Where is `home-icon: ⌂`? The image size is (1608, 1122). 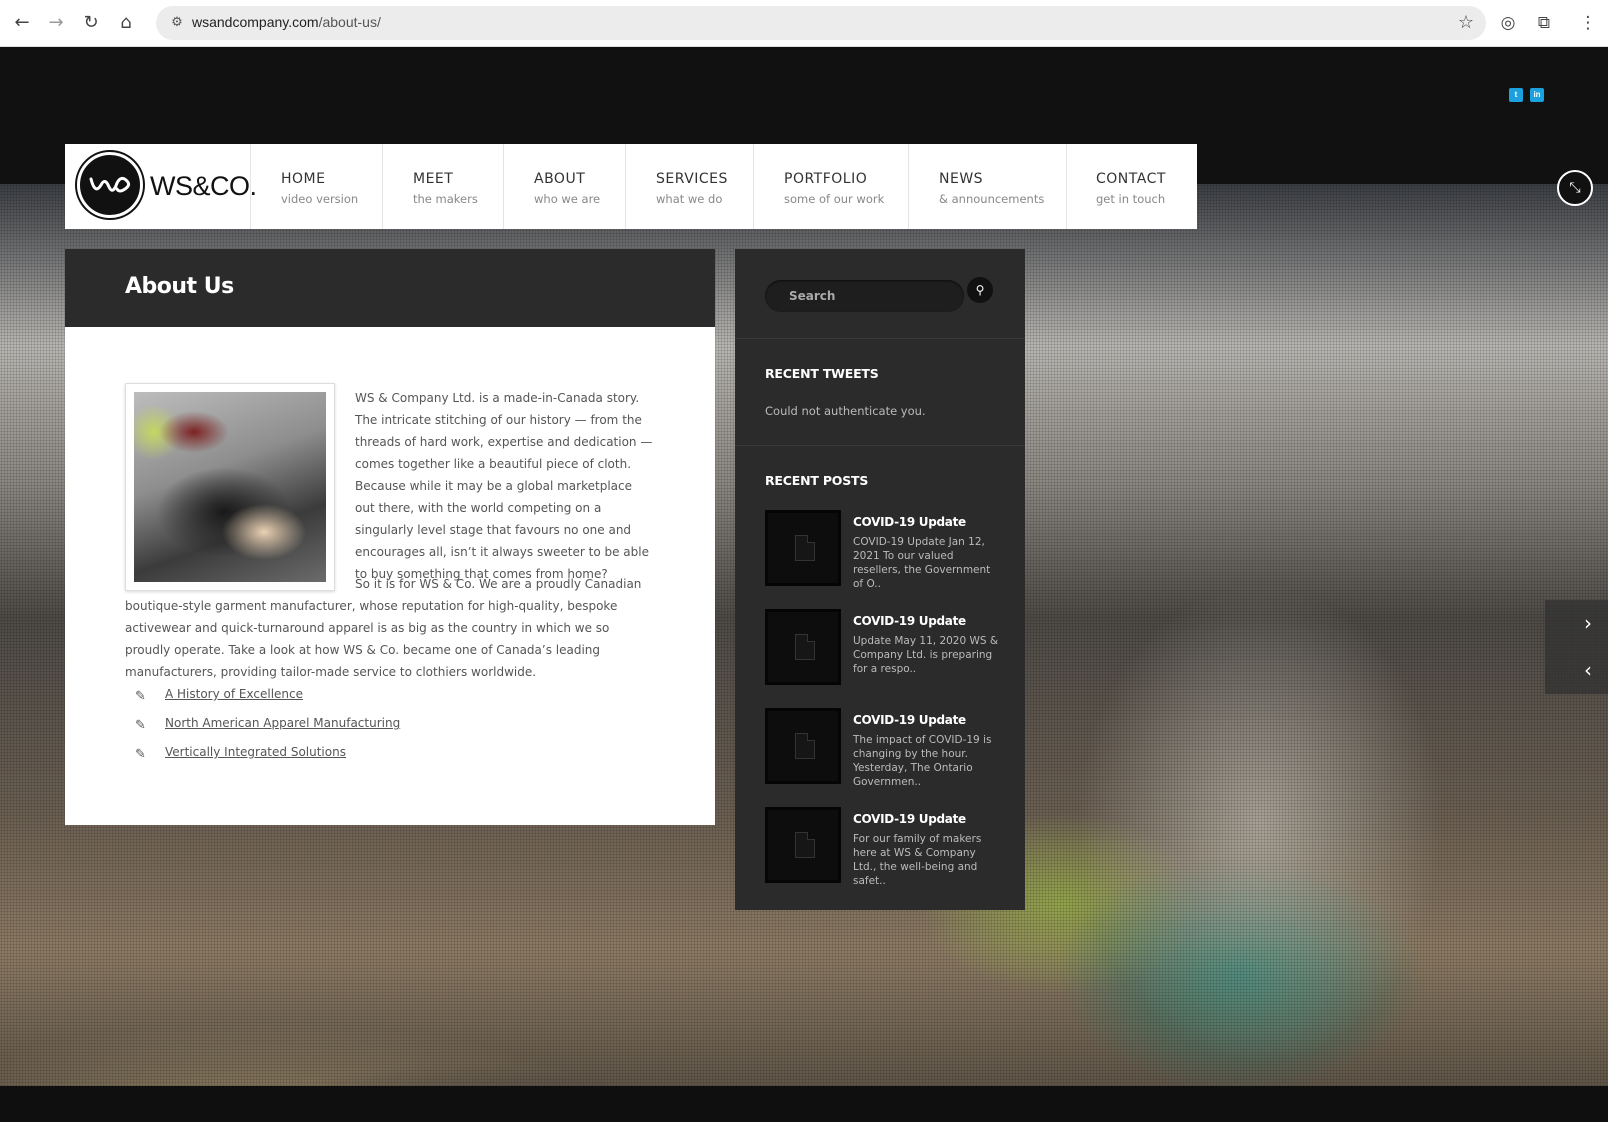
home-icon: ⌂ is located at coordinates (126, 23).